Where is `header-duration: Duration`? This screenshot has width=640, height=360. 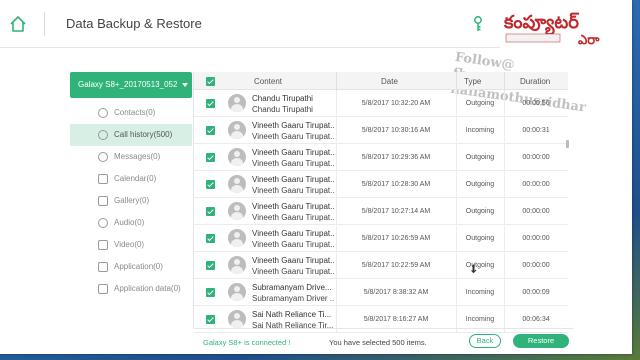
header-duration: Duration is located at coordinates (535, 81).